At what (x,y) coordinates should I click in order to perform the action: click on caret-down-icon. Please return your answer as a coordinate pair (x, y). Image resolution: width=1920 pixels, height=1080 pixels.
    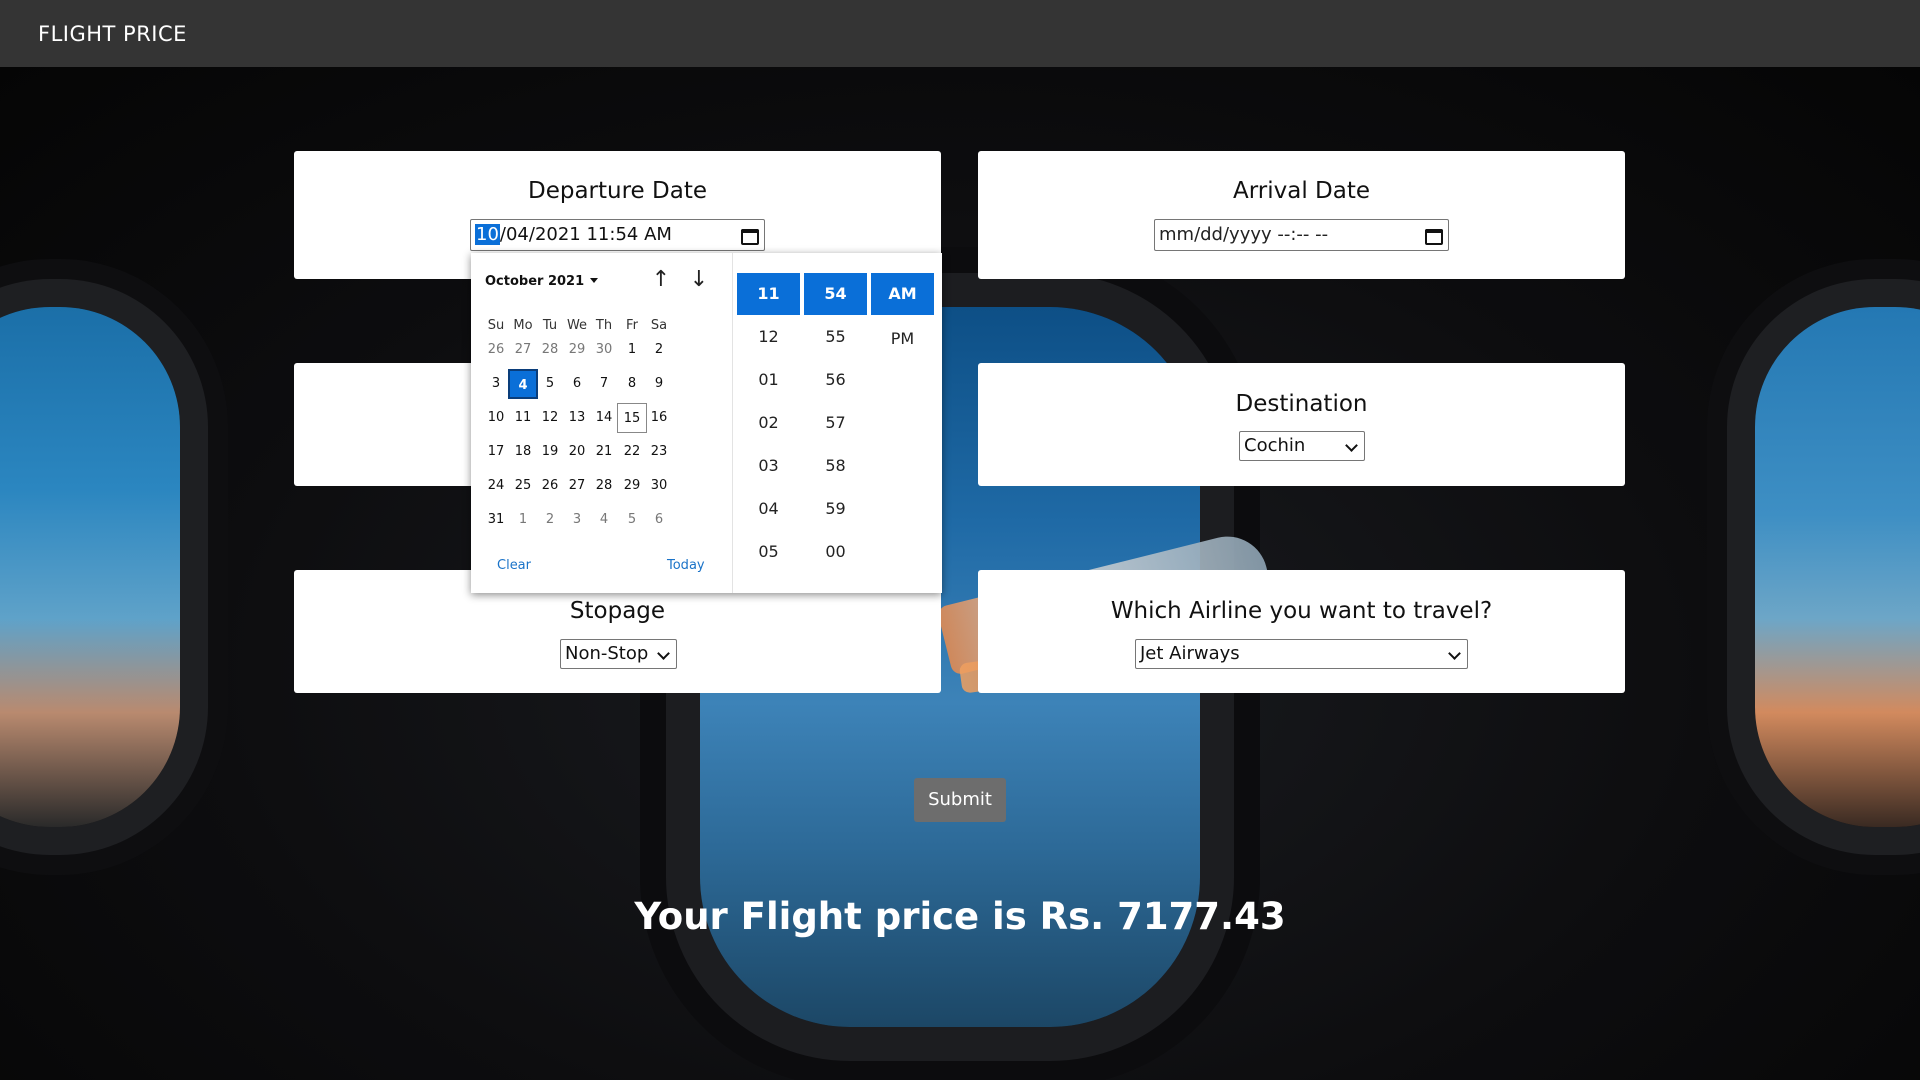
    Looking at the image, I should click on (594, 280).